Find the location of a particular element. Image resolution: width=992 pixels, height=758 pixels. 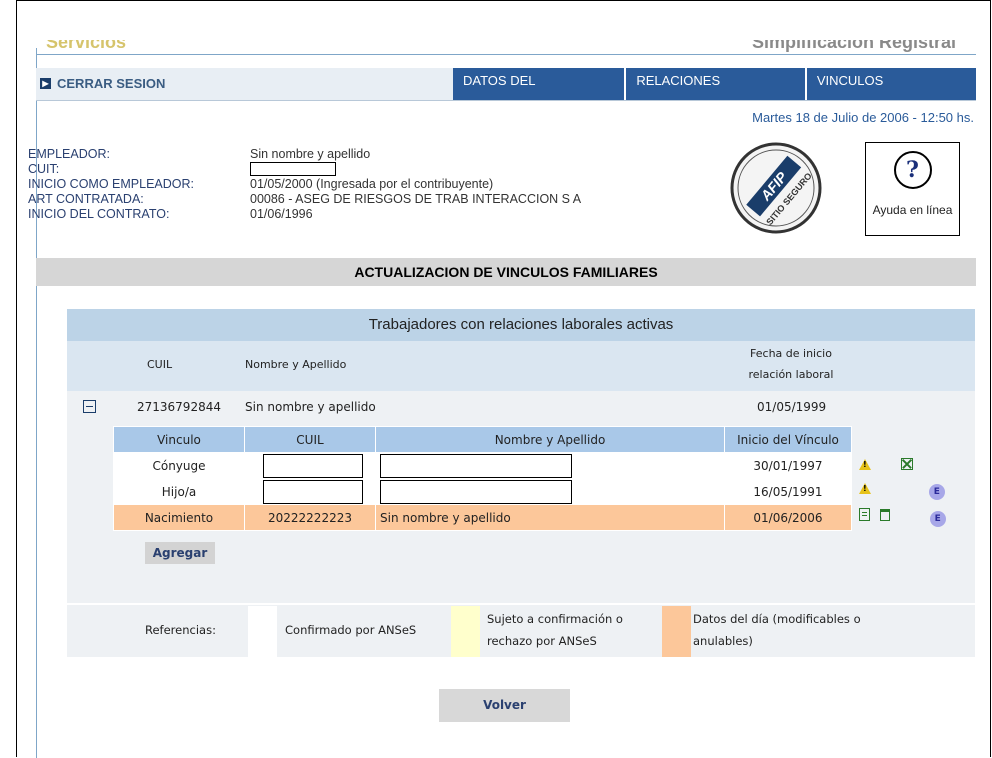

tab-relaciones-laborales: RELACIONES LABORALES is located at coordinates (716, 91).